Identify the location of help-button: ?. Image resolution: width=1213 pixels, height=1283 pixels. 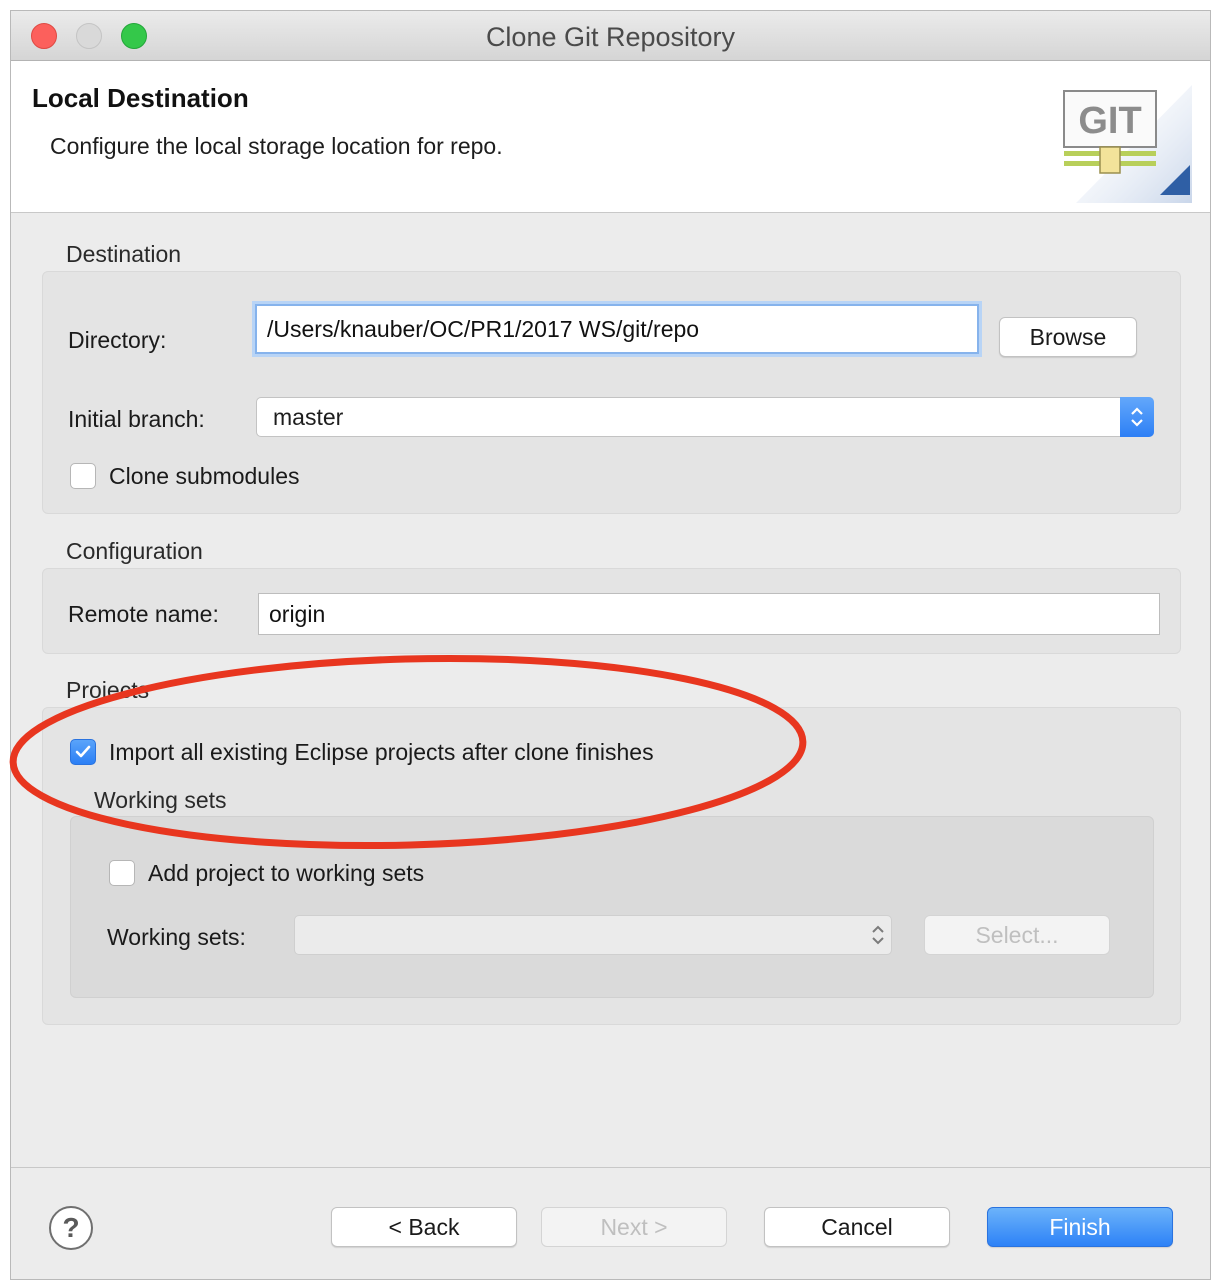
(71, 1228).